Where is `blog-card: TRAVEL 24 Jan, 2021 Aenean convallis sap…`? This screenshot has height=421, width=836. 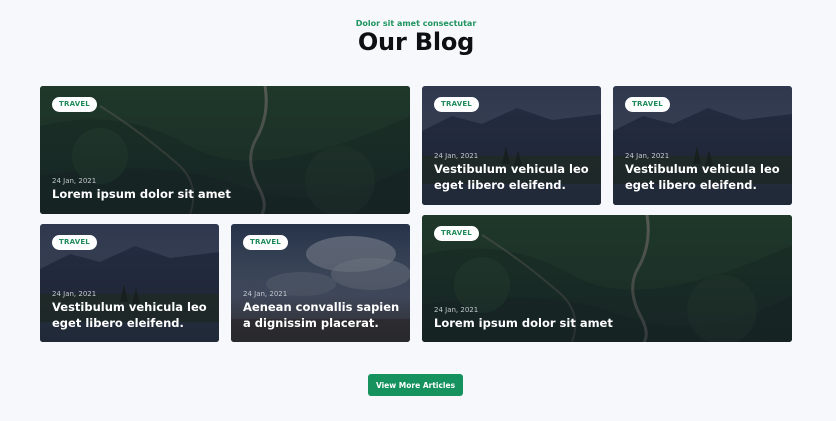
blog-card: TRAVEL 24 Jan, 2021 Aenean convallis sap… is located at coordinates (320, 283).